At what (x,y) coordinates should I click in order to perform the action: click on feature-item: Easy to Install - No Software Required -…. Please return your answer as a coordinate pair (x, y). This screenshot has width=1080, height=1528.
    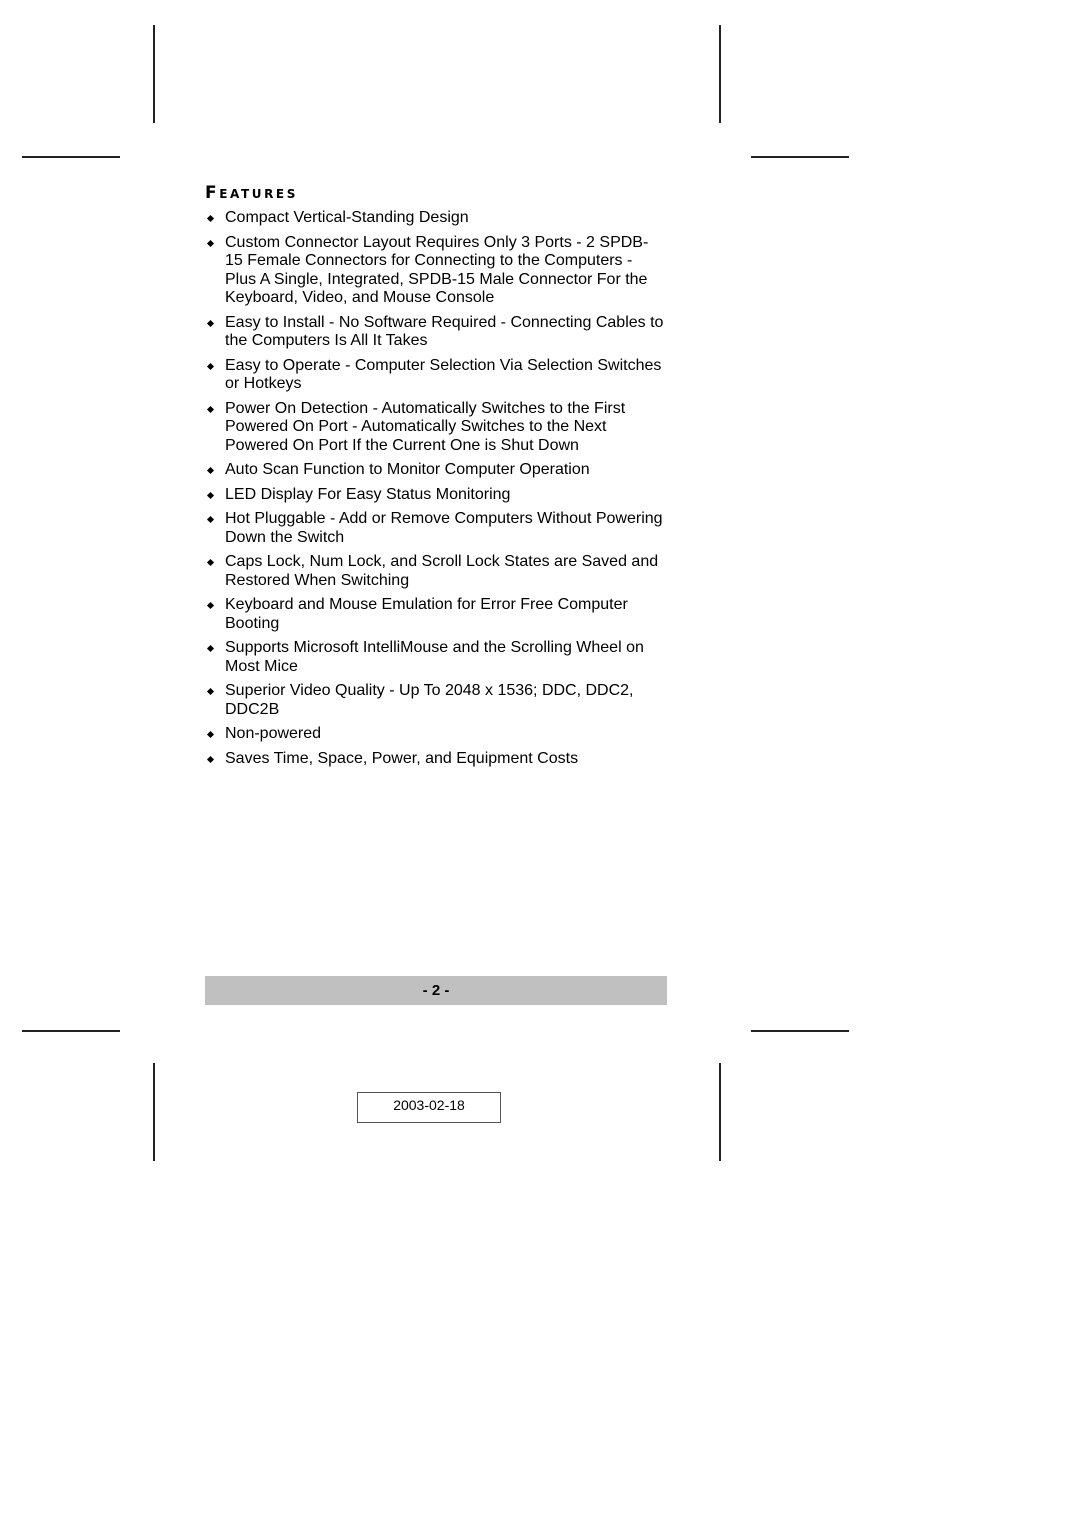
    Looking at the image, I should click on (435, 332).